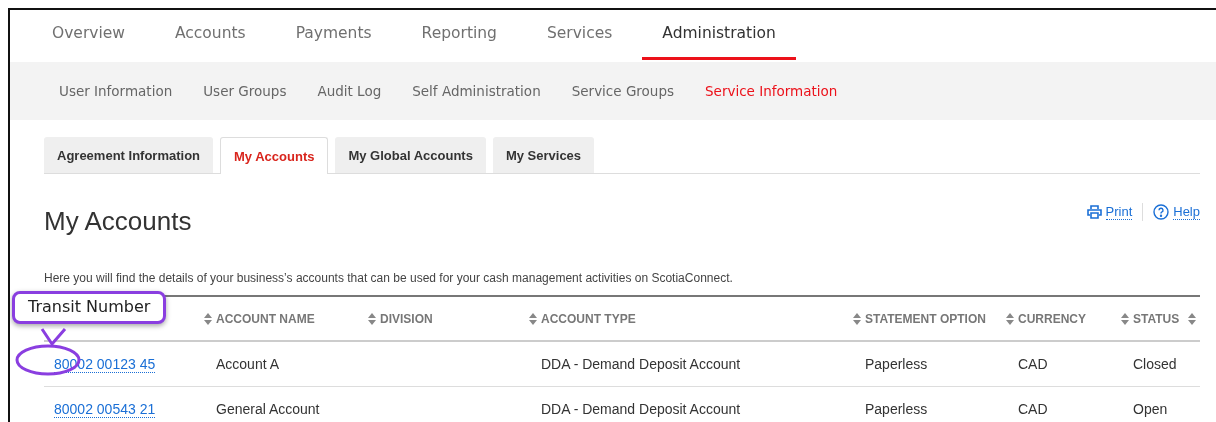 The width and height of the screenshot is (1216, 422). Describe the element at coordinates (579, 35) in the screenshot. I see `main-nav-item: Services` at that location.